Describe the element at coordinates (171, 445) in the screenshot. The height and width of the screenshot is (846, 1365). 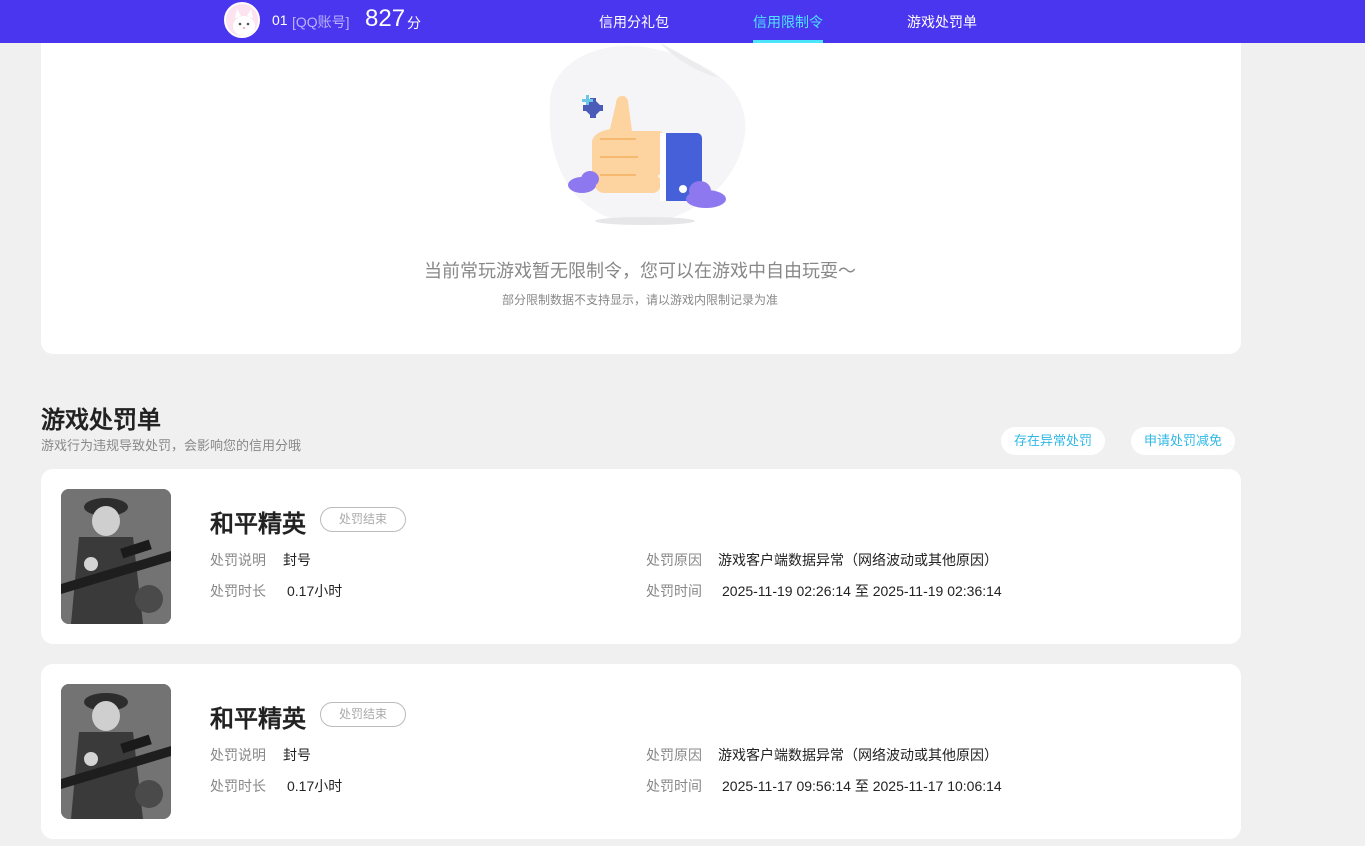
I see `penalty-section-subtitle: 游戏行为违规导致处罚，会影响您的信用分哦` at that location.